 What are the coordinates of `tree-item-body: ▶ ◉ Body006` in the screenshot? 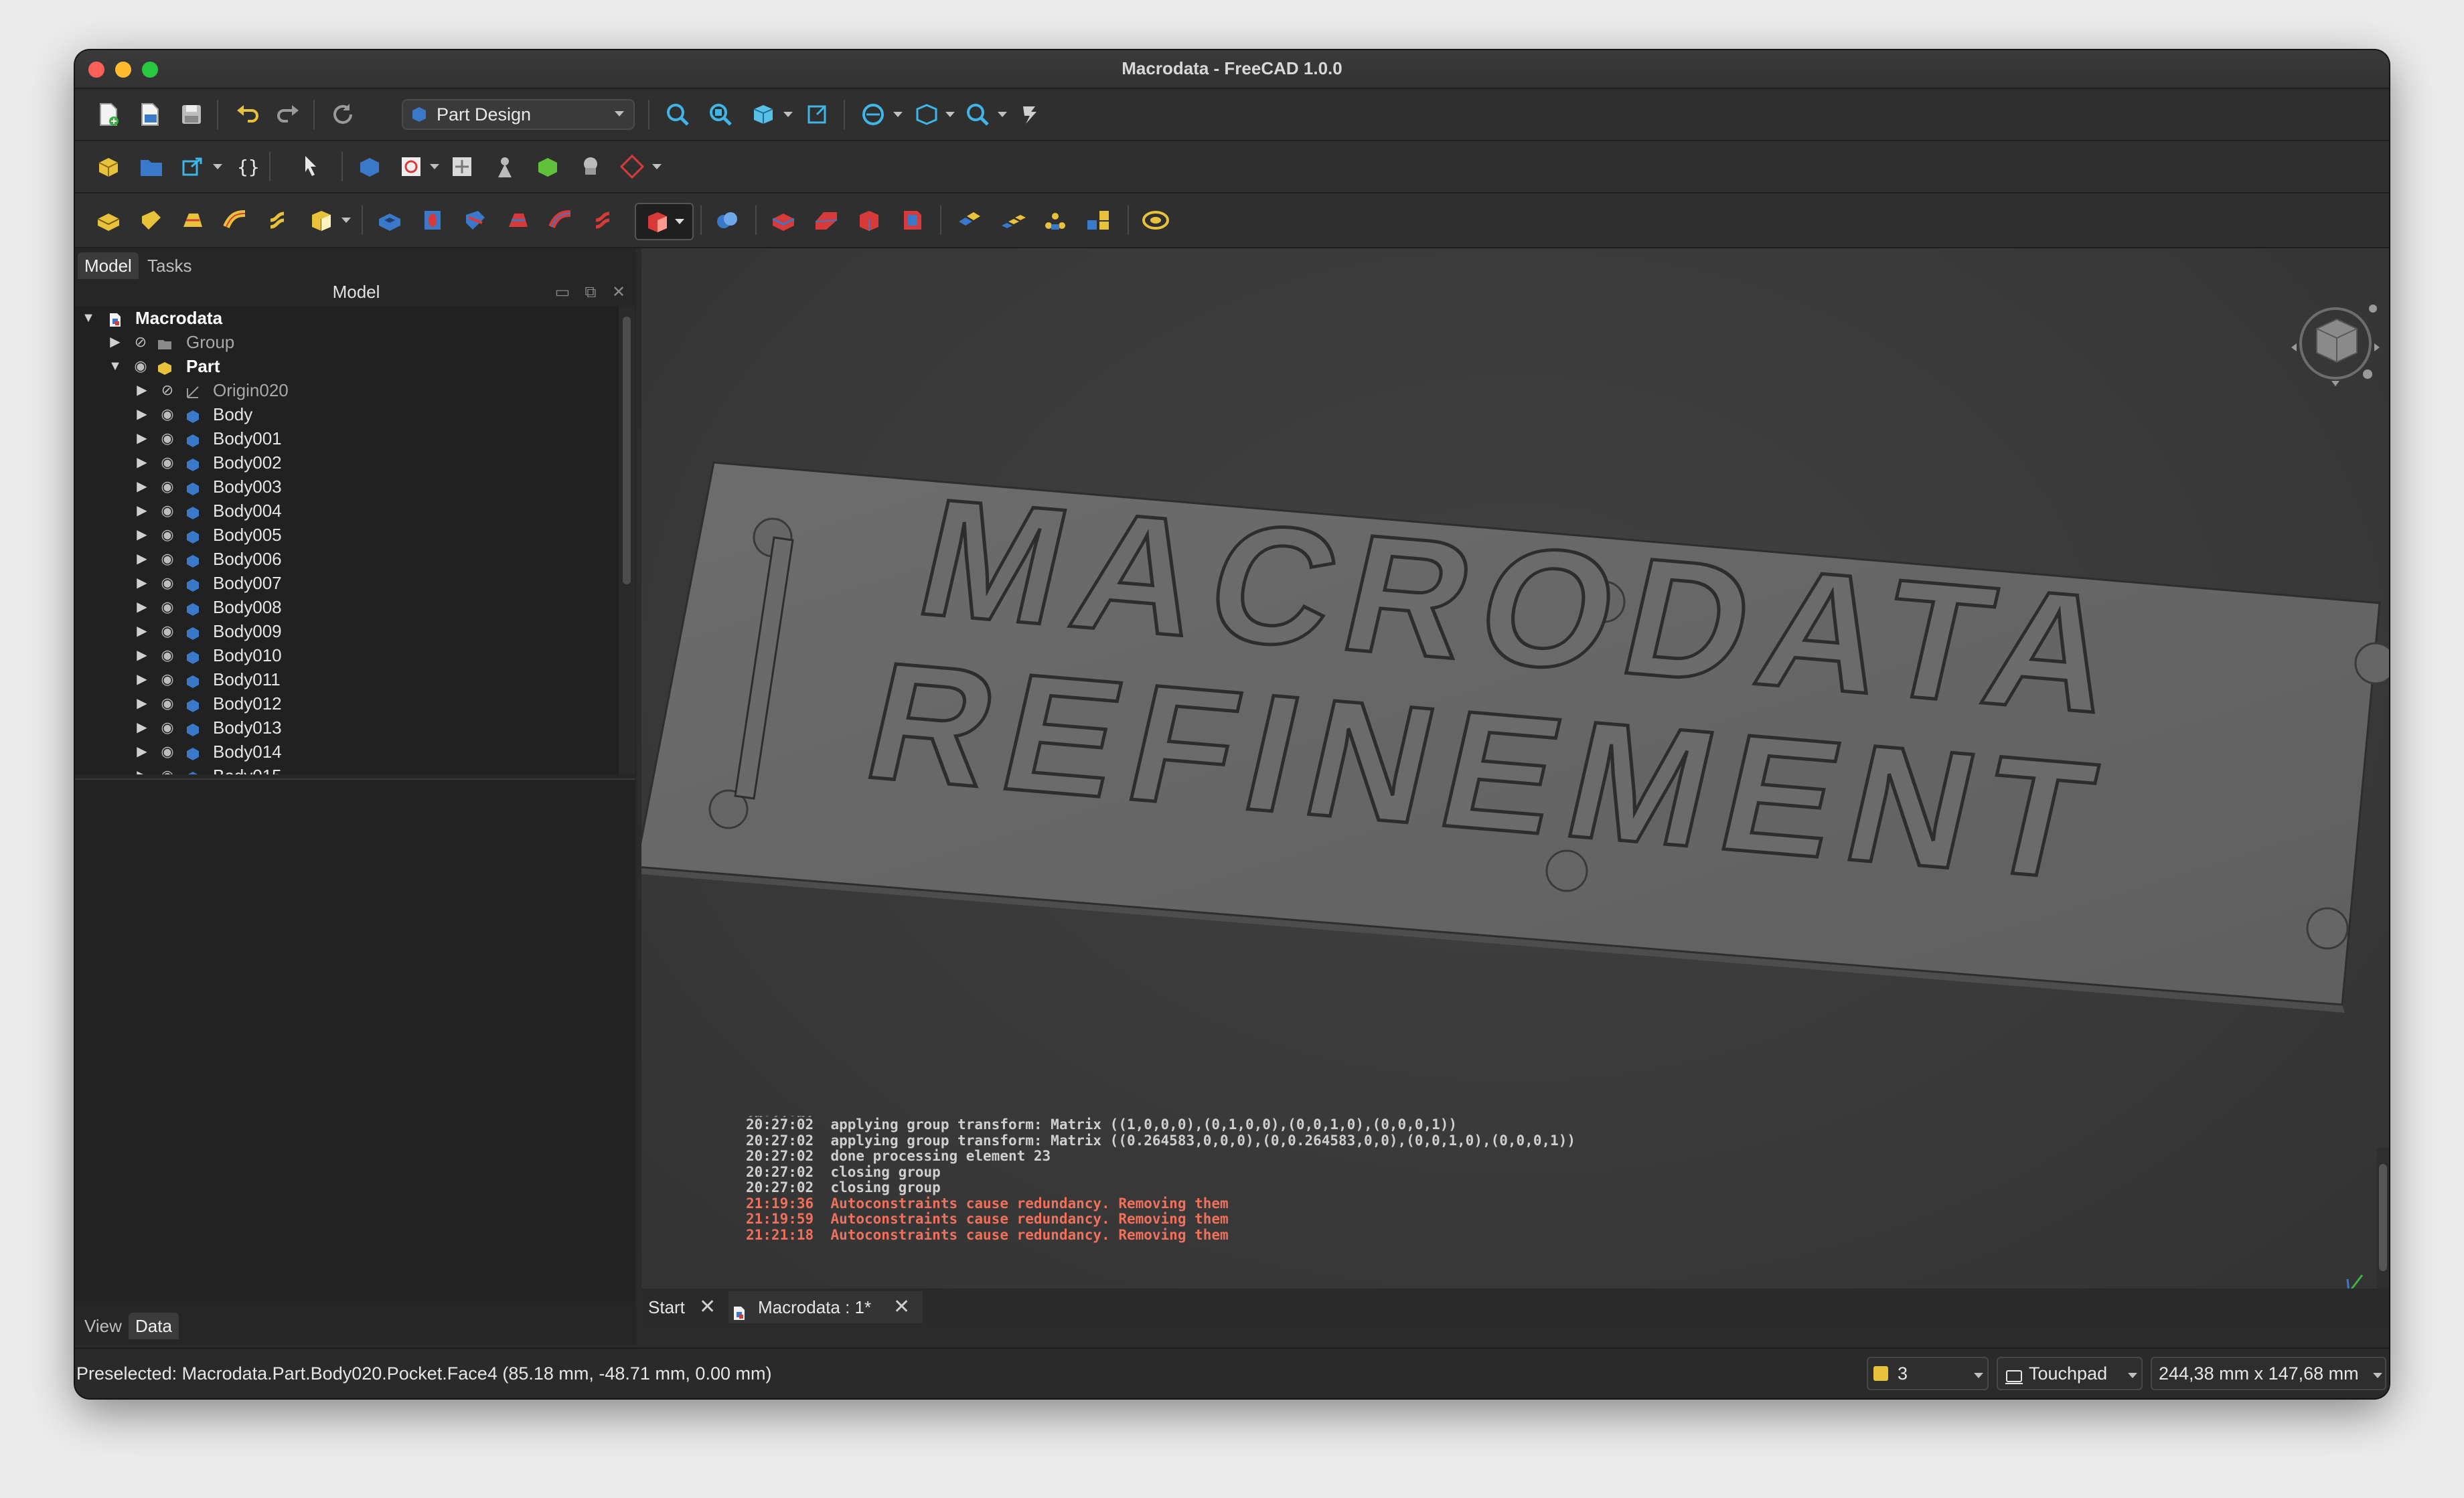 It's located at (347, 559).